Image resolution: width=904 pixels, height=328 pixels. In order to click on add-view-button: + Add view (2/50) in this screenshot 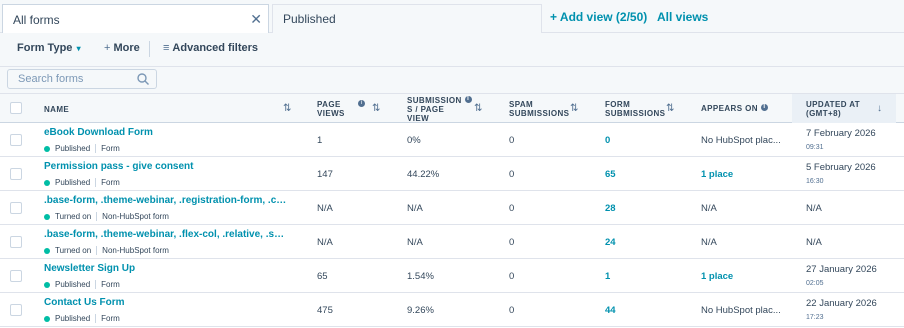, I will do `click(598, 17)`.